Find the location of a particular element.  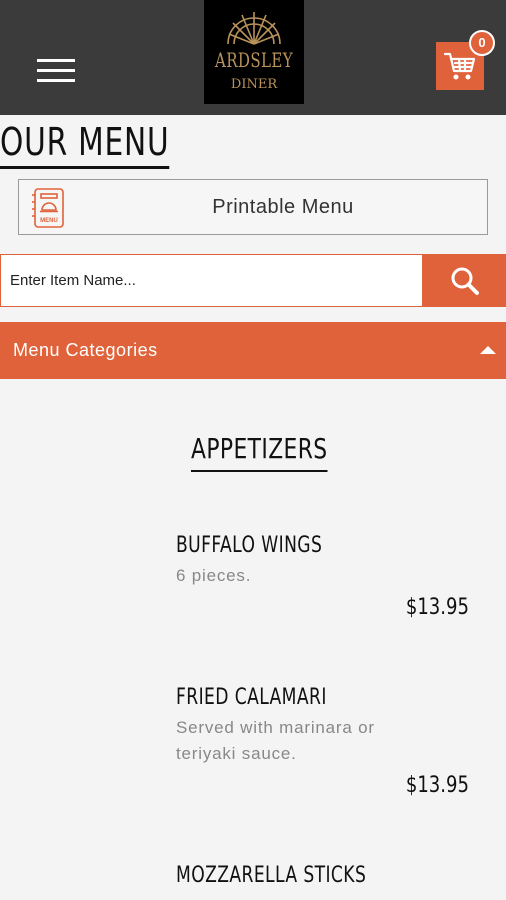

cart-icon is located at coordinates (459, 66).